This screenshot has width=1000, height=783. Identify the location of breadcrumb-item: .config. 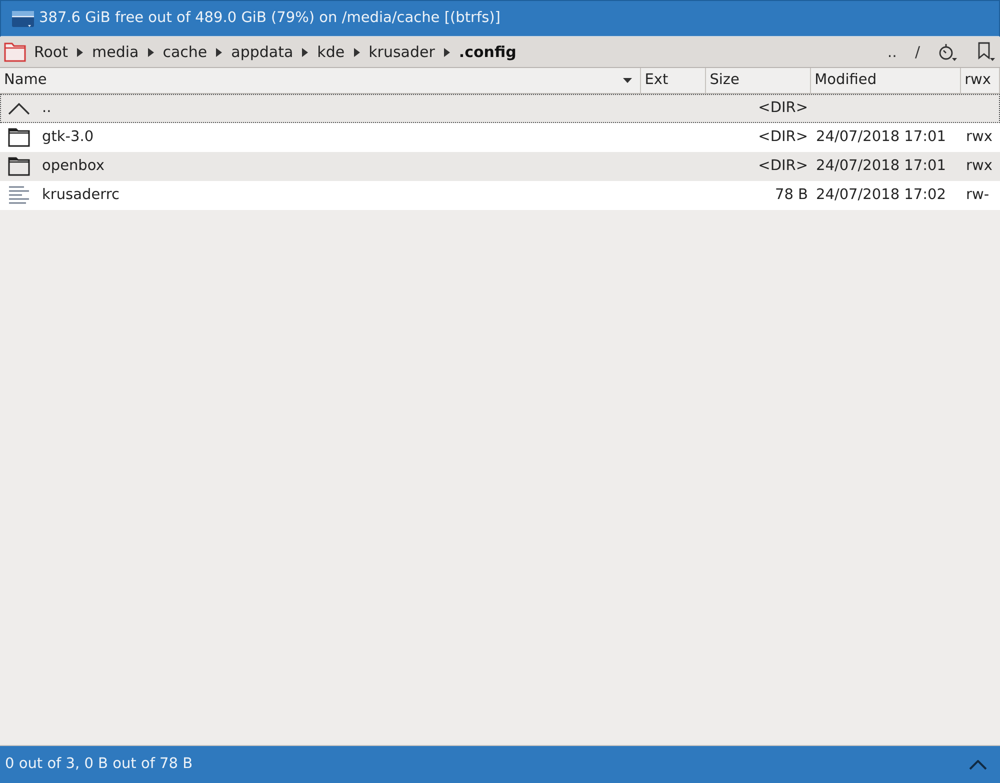
(487, 52).